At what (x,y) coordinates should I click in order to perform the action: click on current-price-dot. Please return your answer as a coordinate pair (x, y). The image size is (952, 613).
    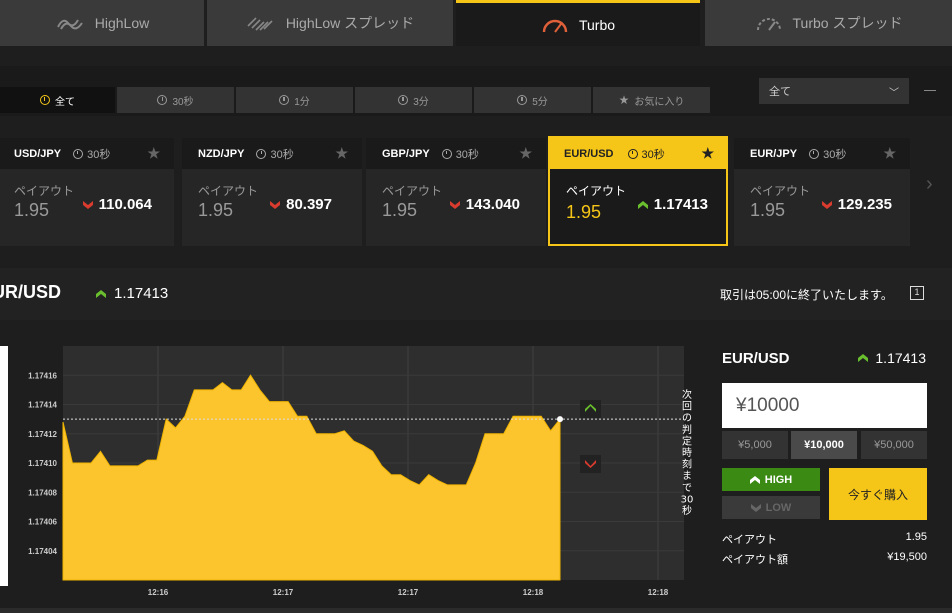
    Looking at the image, I should click on (560, 419).